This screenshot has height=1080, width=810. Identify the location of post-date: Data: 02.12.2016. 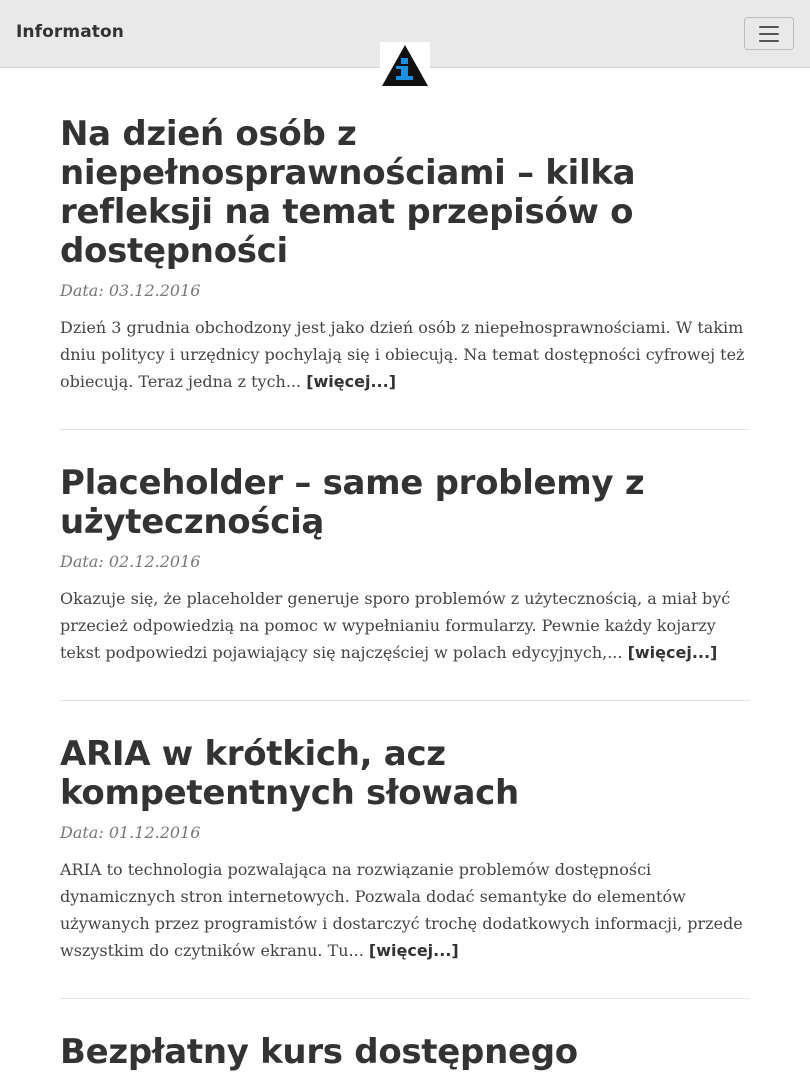
(130, 561).